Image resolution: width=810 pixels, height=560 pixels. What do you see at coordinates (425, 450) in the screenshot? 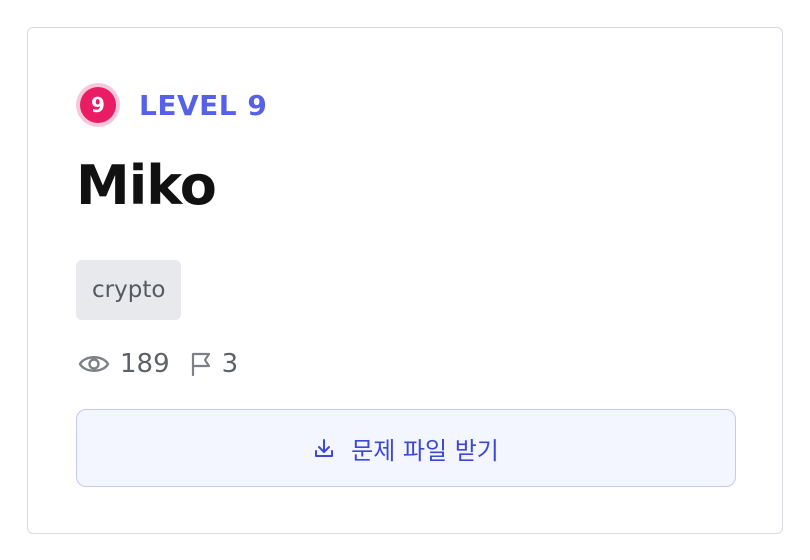
I see `download-button-label: 문제 파일 받기` at bounding box center [425, 450].